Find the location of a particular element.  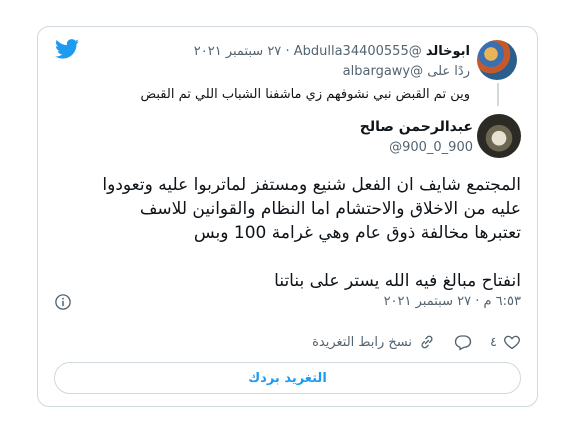

like-action: ٤ is located at coordinates (505, 342).